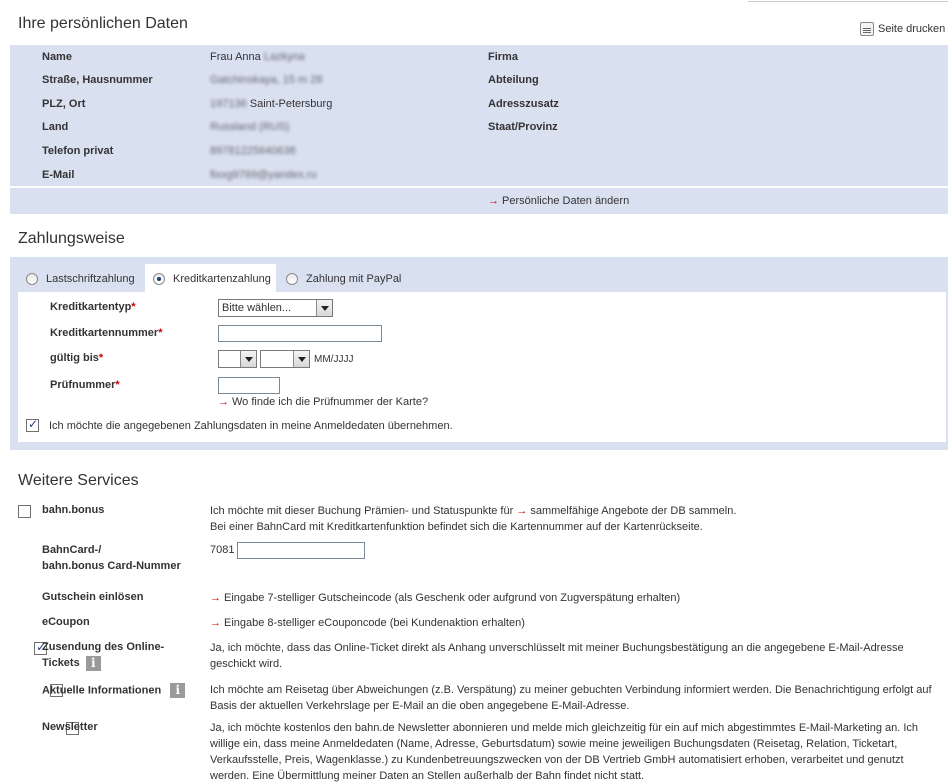 This screenshot has width=948, height=784. What do you see at coordinates (55, 127) in the screenshot?
I see `personal-field-label: Land` at bounding box center [55, 127].